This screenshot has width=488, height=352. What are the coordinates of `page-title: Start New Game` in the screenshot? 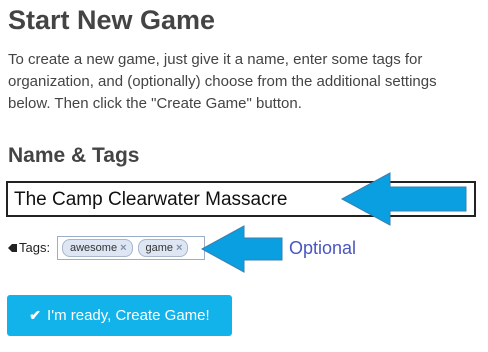 It's located at (112, 20).